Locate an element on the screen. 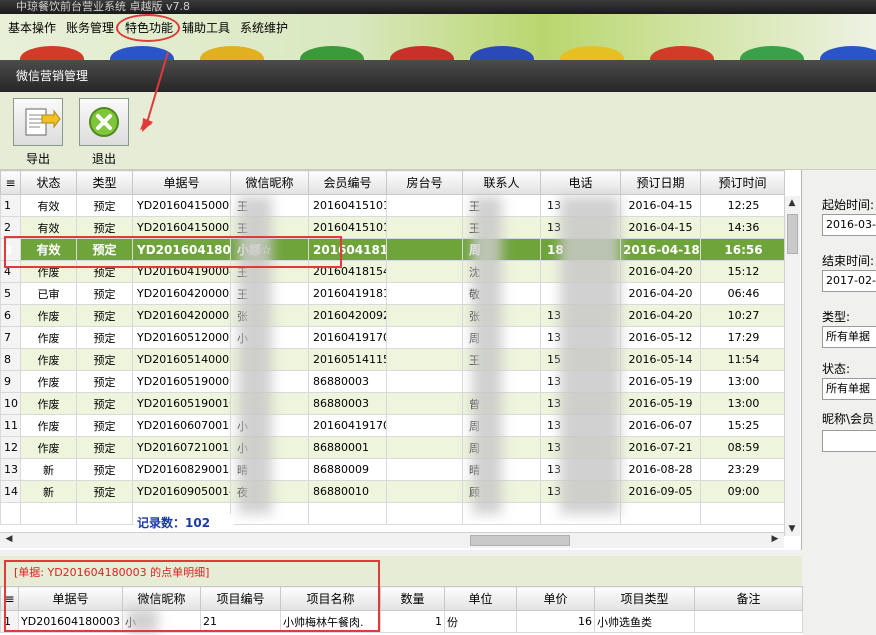 The height and width of the screenshot is (635, 876). type-select: 所有单据 is located at coordinates (849, 337).